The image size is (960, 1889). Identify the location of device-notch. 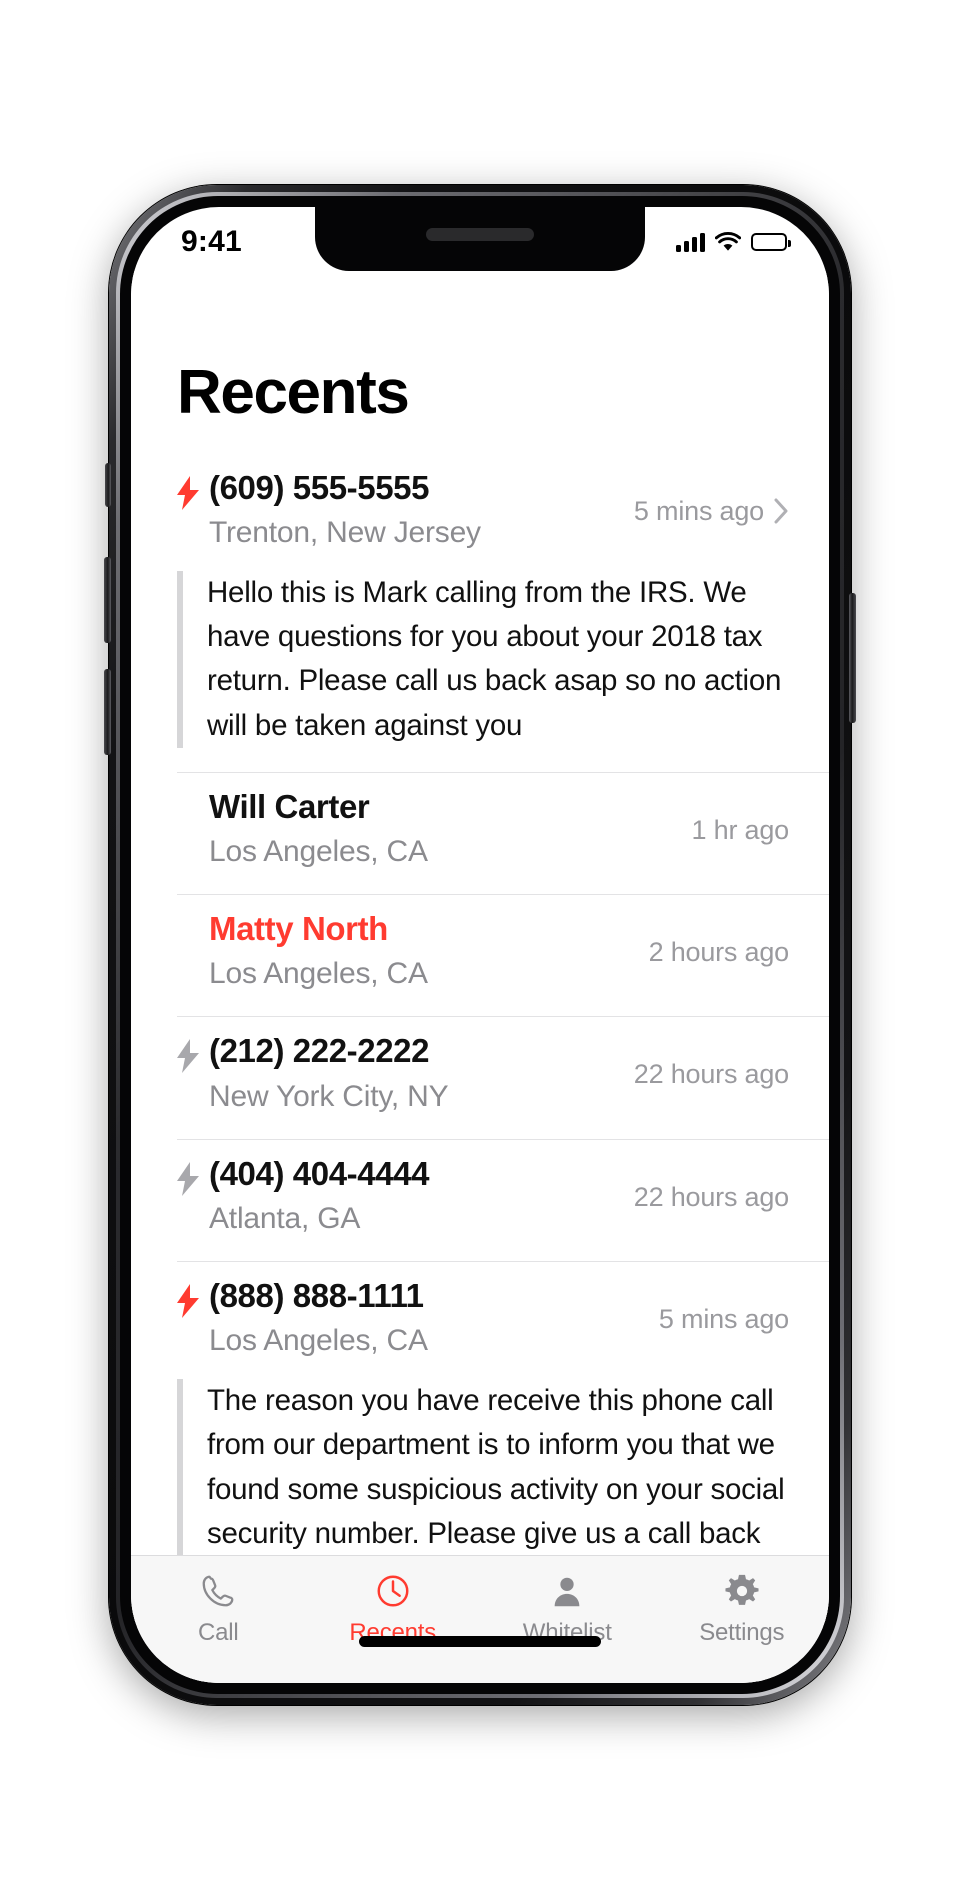
(480, 238).